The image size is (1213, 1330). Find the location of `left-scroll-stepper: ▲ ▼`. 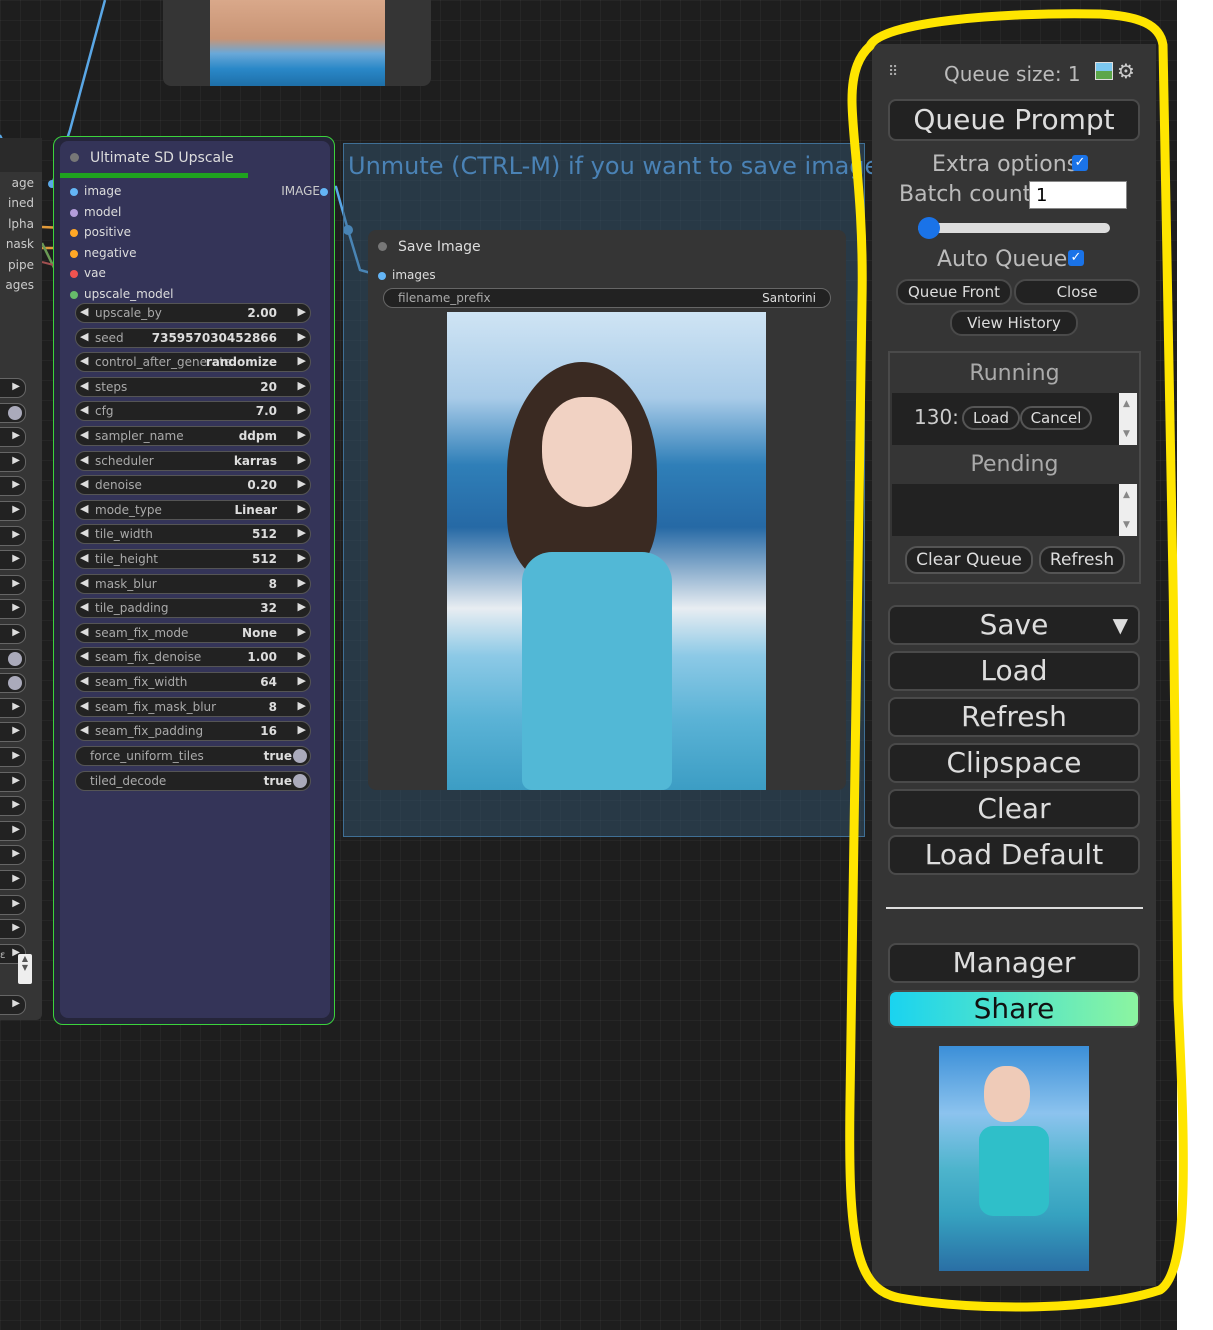

left-scroll-stepper: ▲ ▼ is located at coordinates (25, 969).